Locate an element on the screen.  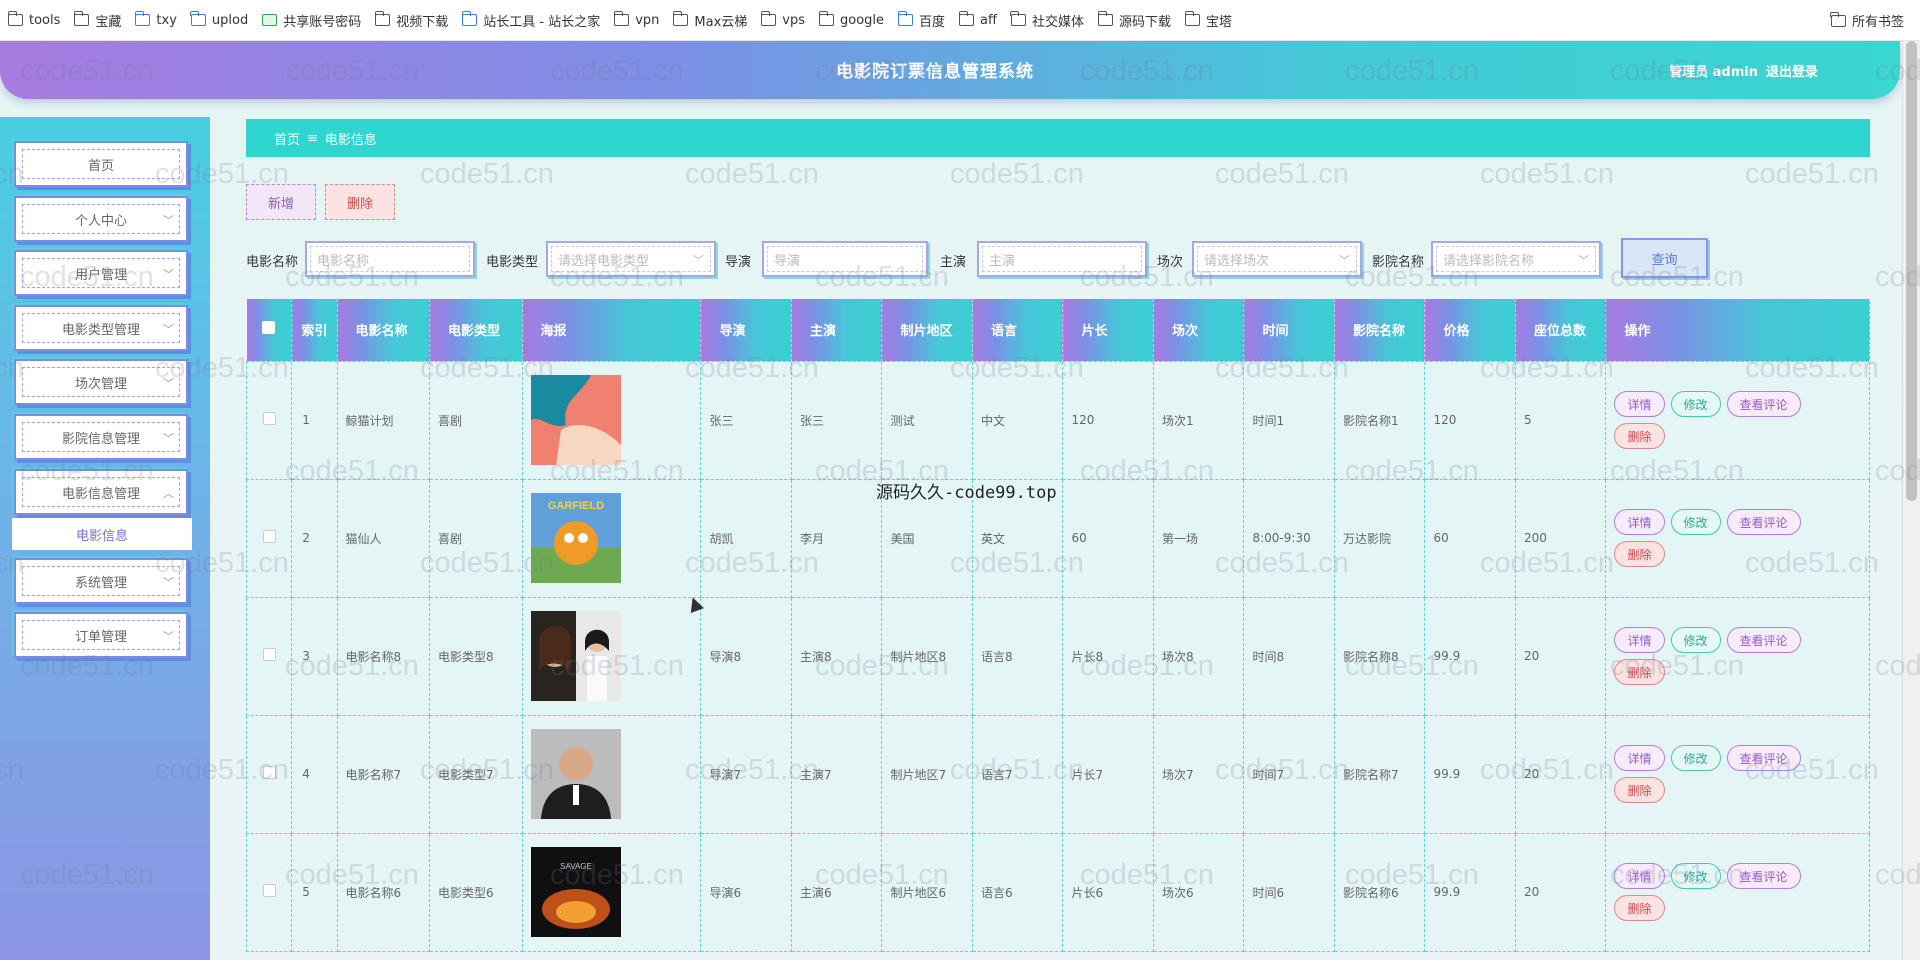
bookmark-item: vpn is located at coordinates (636, 19).